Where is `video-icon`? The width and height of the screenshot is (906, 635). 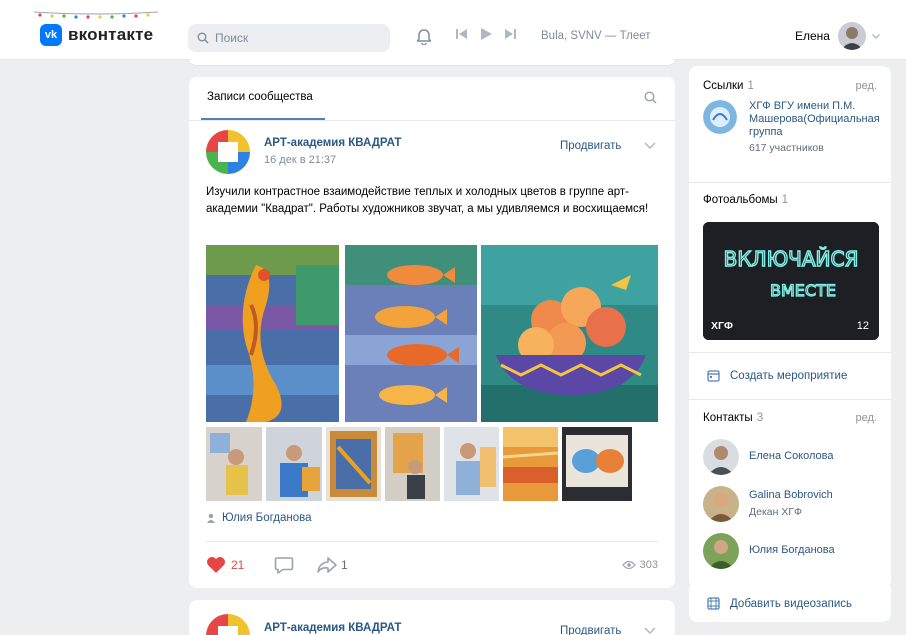 video-icon is located at coordinates (713, 603).